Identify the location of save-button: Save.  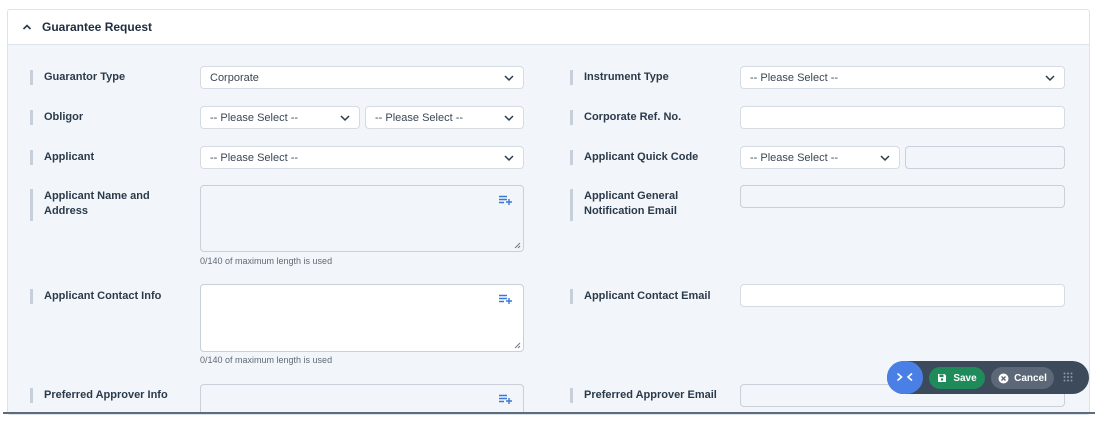
(957, 378).